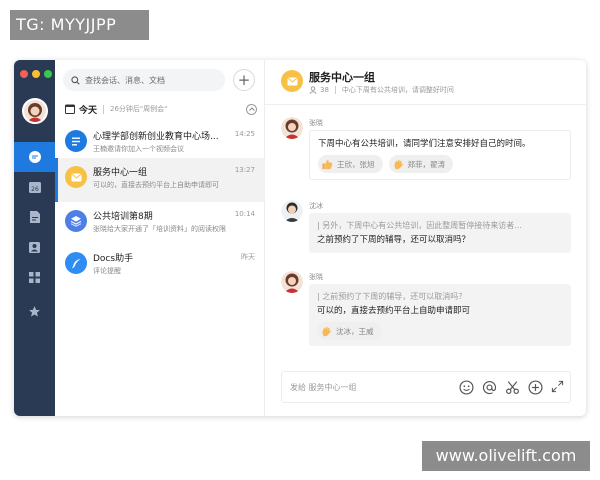 The image size is (600, 480). I want to click on message-input-placeholder: 发给 服务中心一组, so click(323, 387).